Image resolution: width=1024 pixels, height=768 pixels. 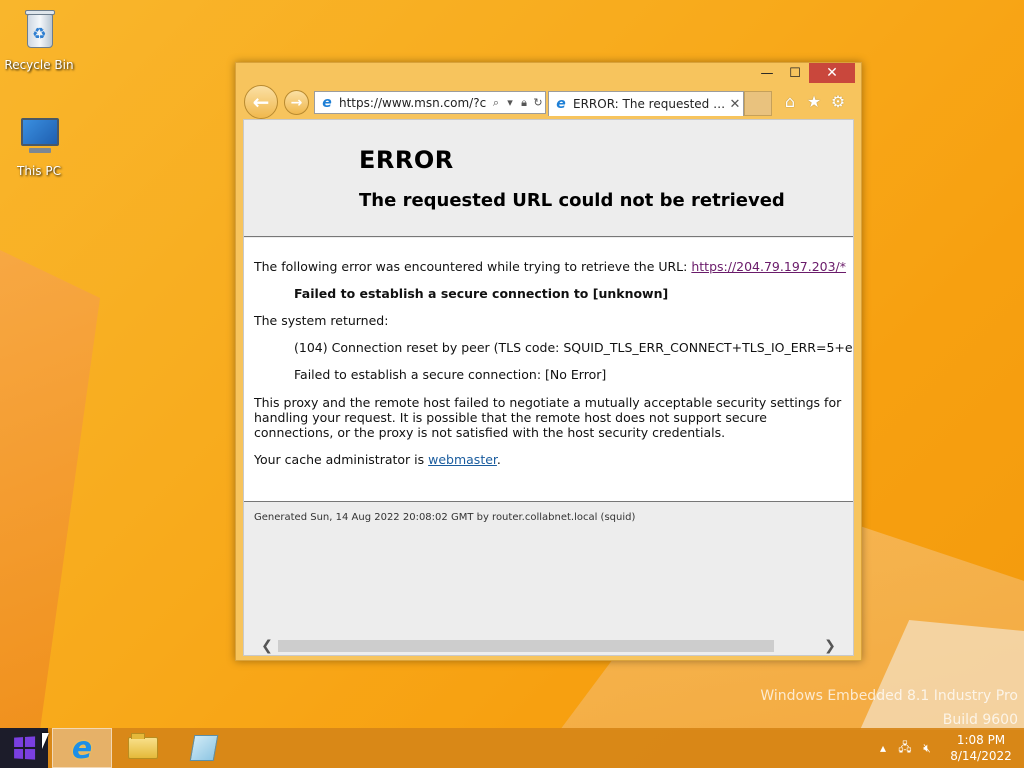 What do you see at coordinates (45, 741) in the screenshot?
I see `mouse-cursor` at bounding box center [45, 741].